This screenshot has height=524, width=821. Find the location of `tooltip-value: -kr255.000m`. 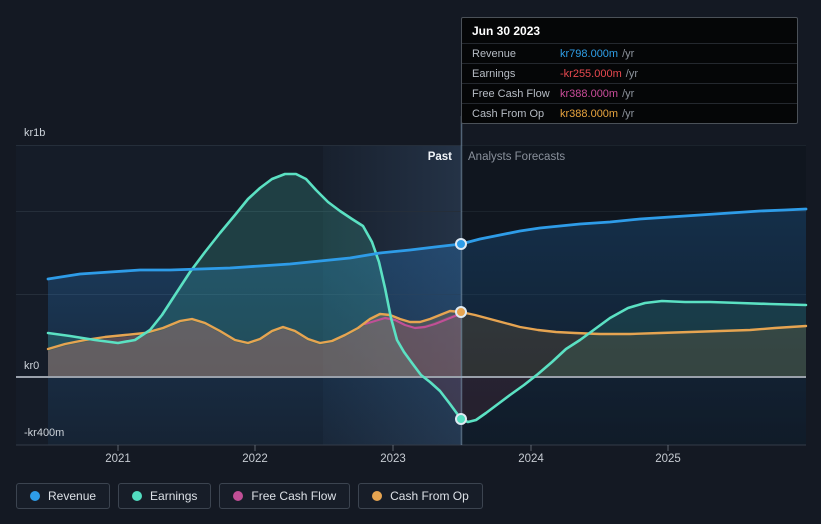

tooltip-value: -kr255.000m is located at coordinates (591, 73).